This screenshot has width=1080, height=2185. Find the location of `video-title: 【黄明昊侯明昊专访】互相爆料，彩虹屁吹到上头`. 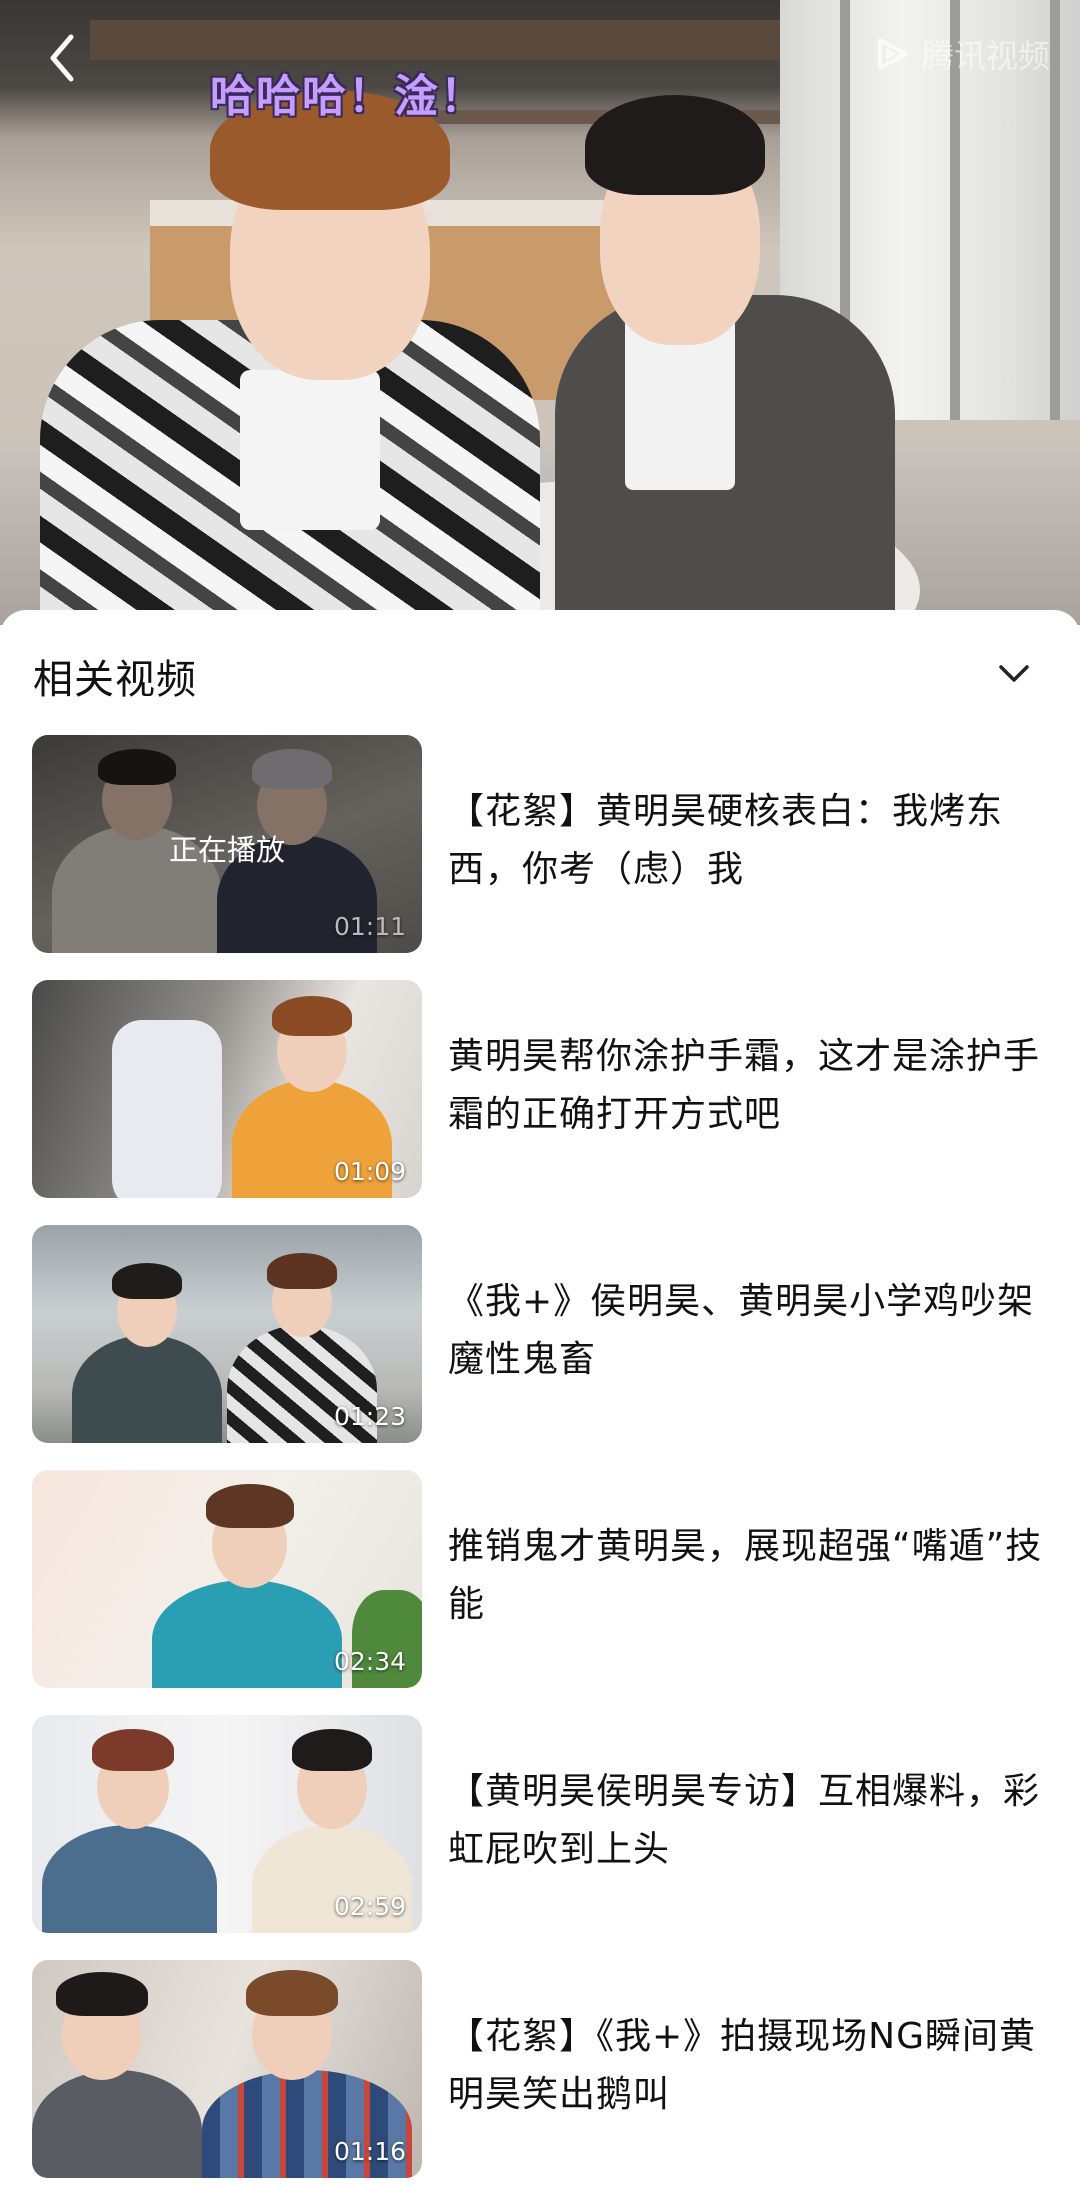

video-title: 【黄明昊侯明昊专访】互相爆料，彩虹屁吹到上头 is located at coordinates (748, 1821).